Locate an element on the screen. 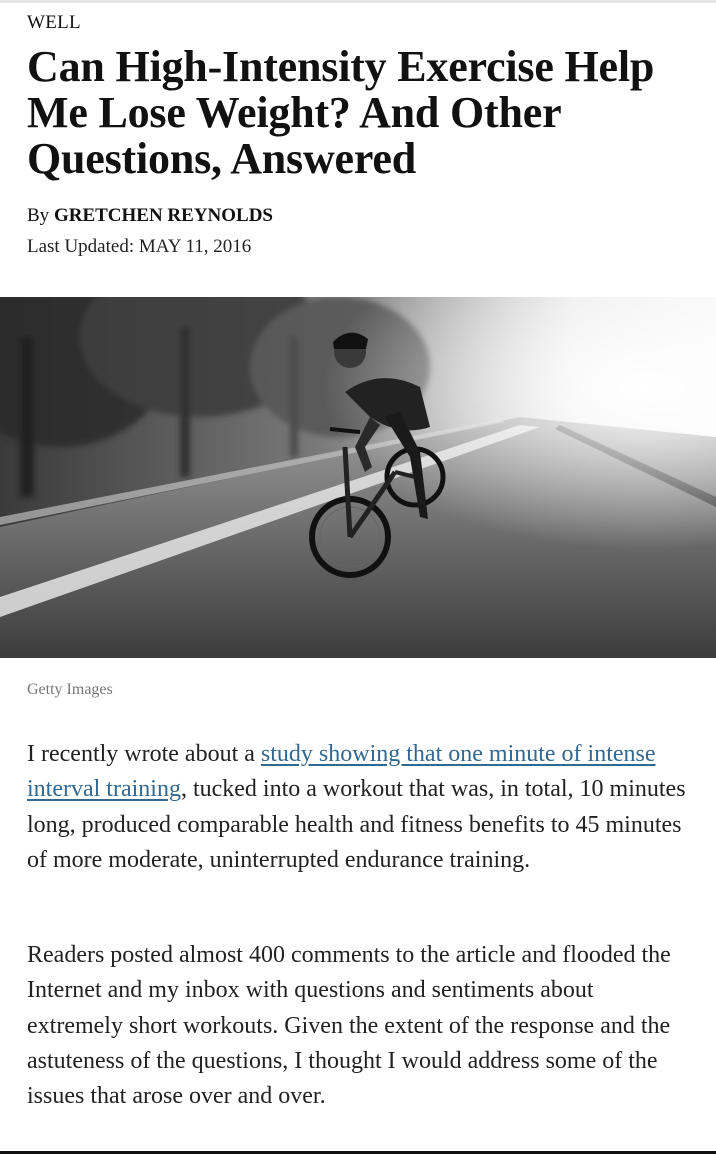  top-divider is located at coordinates (358, 1).